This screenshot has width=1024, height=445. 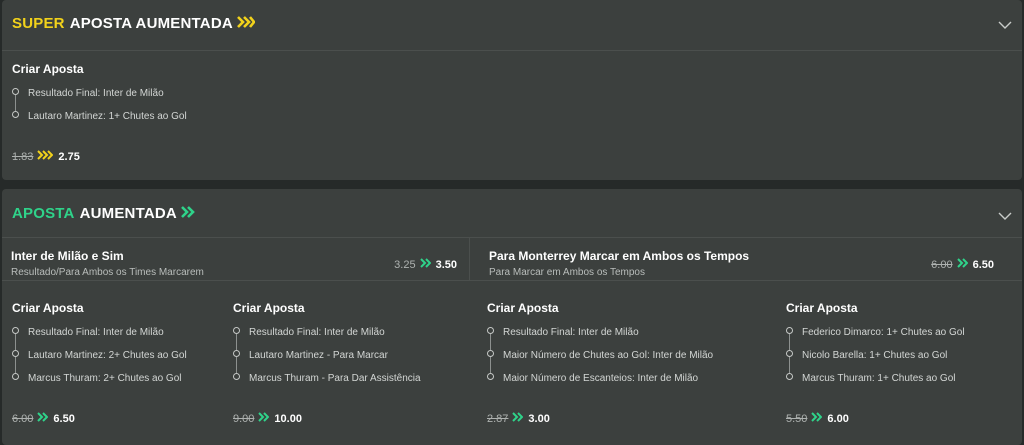 I want to click on leg-item: Marcus Thuram - Para Dar Assistência, so click(x=327, y=382).